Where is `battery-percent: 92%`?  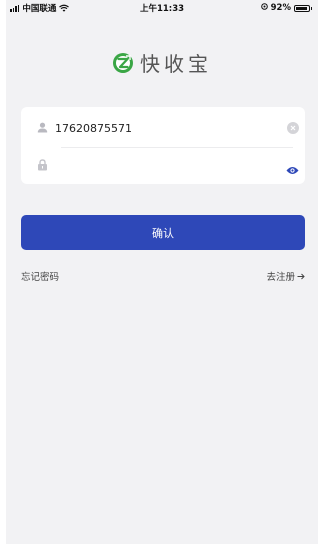
battery-percent: 92% is located at coordinates (280, 8).